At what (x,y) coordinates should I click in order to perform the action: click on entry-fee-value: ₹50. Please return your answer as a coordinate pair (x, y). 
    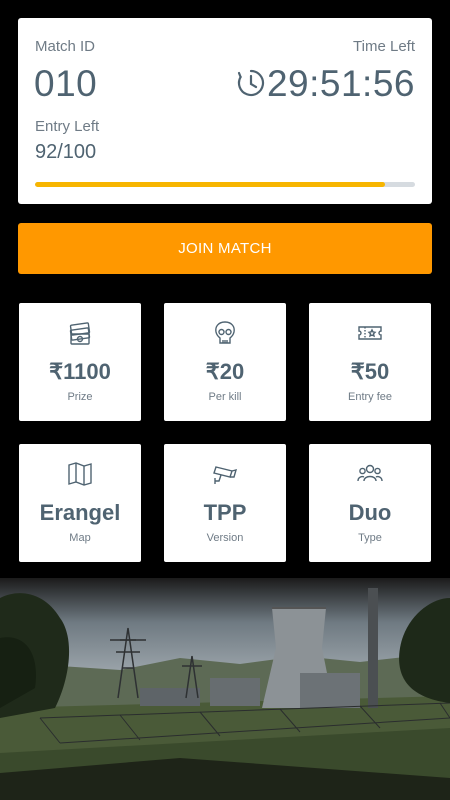
    Looking at the image, I should click on (370, 371).